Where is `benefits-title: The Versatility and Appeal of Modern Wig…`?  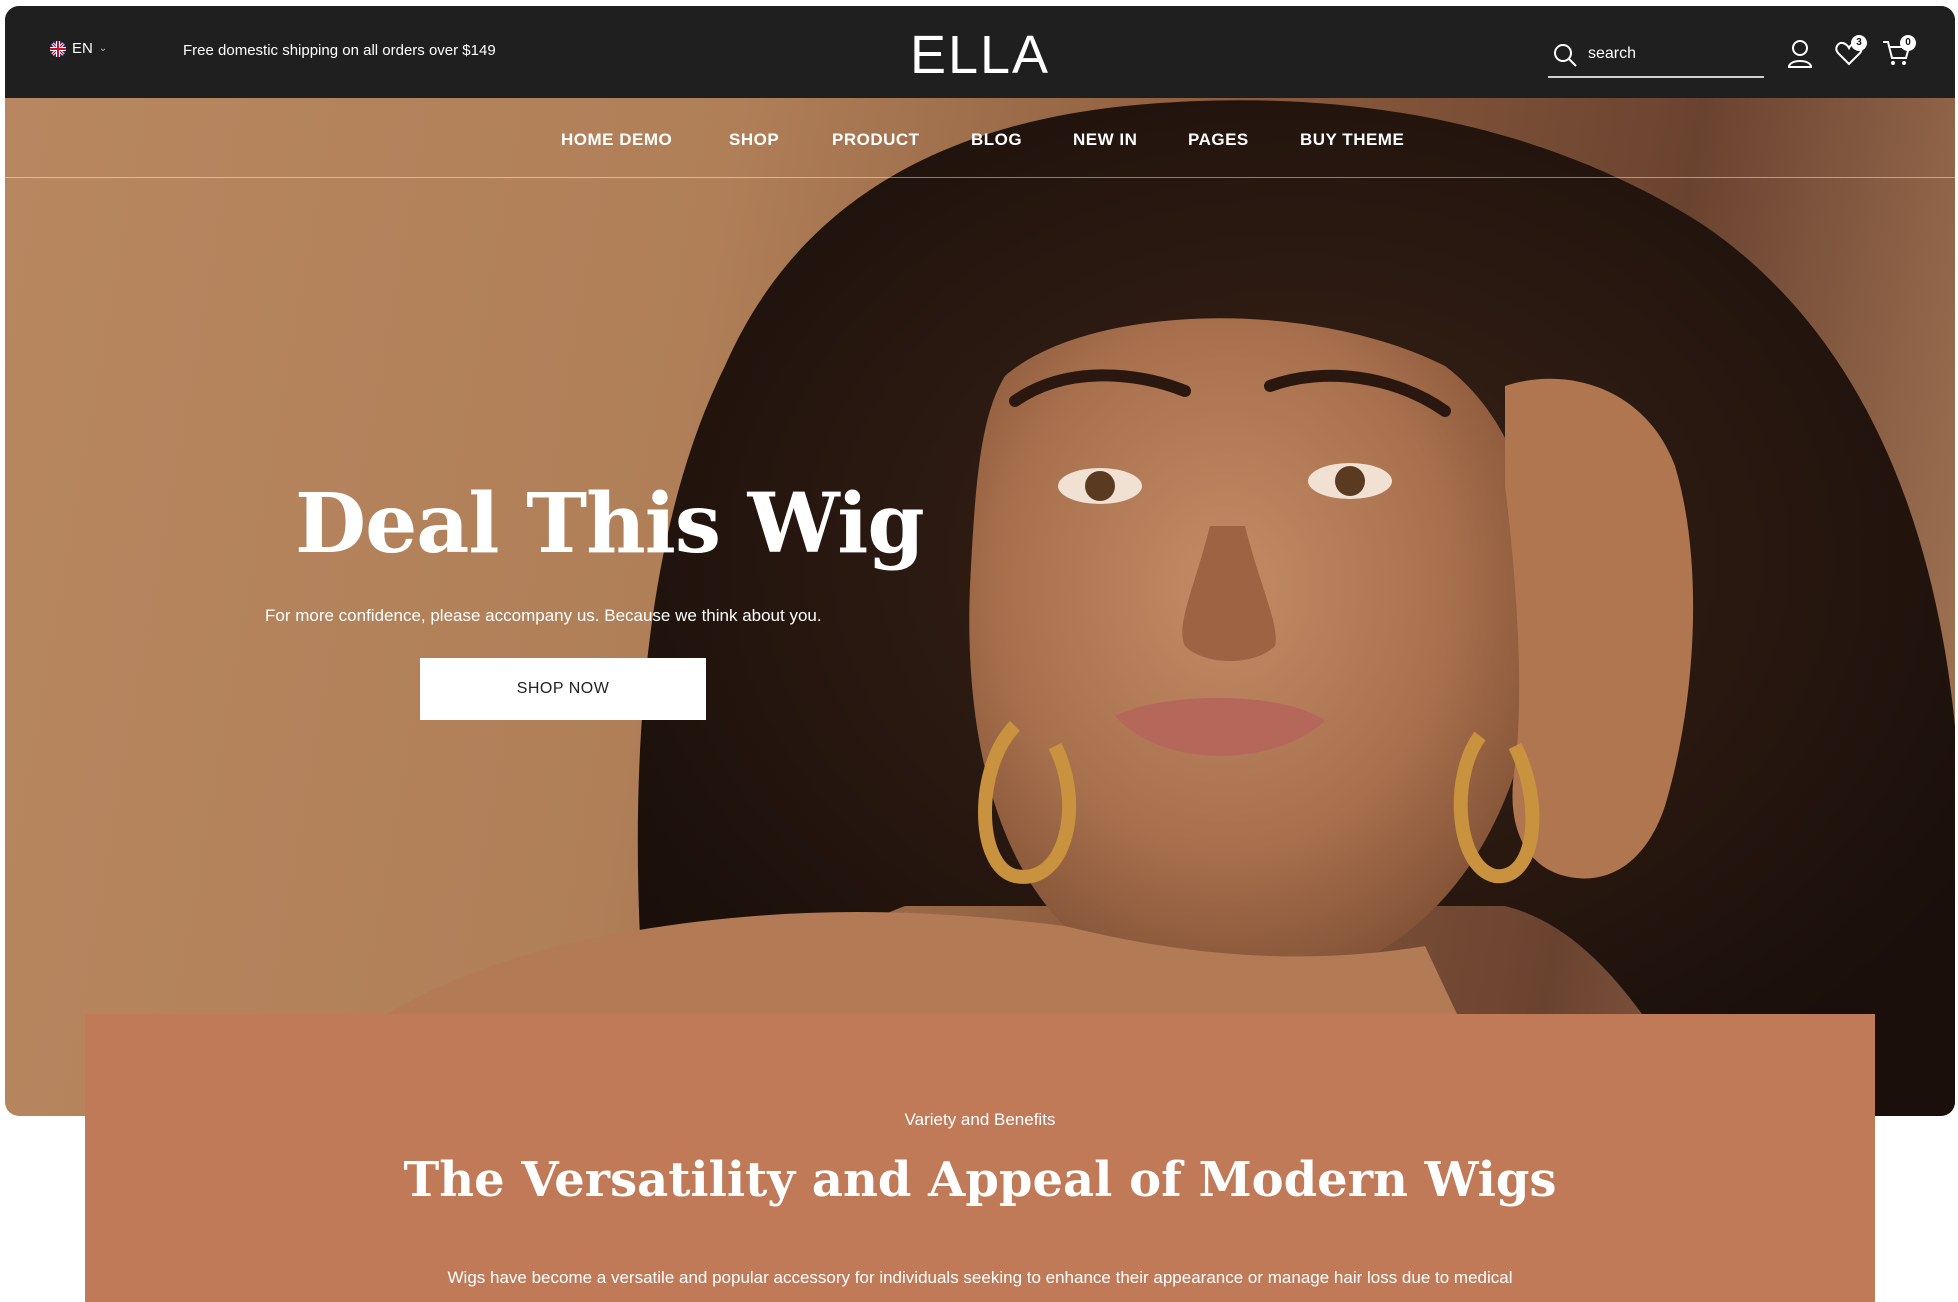
benefits-title: The Versatility and Appeal of Modern Wig… is located at coordinates (980, 1180).